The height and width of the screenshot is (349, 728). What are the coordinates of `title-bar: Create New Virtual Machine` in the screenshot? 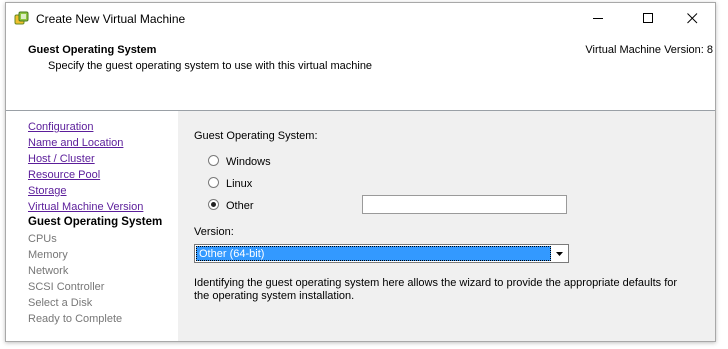 It's located at (360, 18).